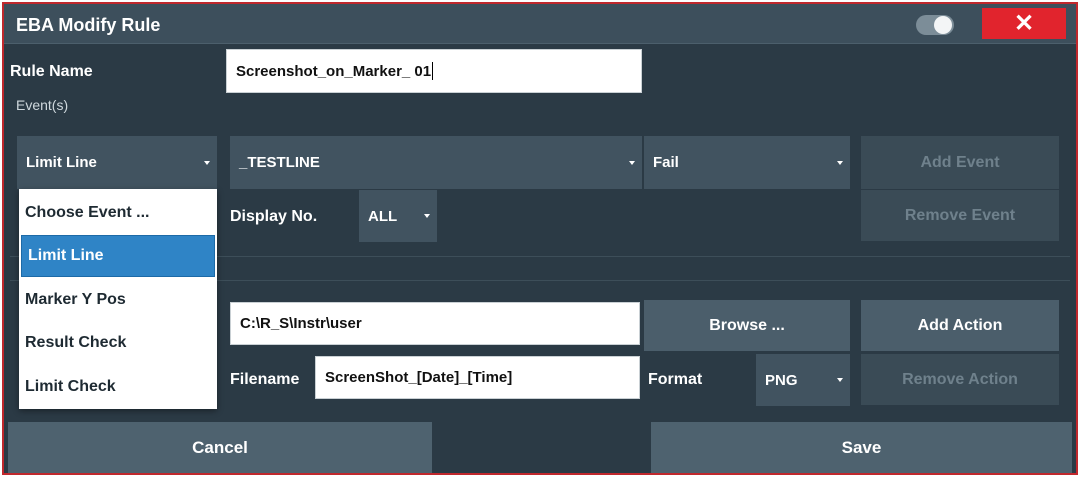 The width and height of the screenshot is (1080, 477). What do you see at coordinates (747, 162) in the screenshot?
I see `condition-dropdown: Fail` at bounding box center [747, 162].